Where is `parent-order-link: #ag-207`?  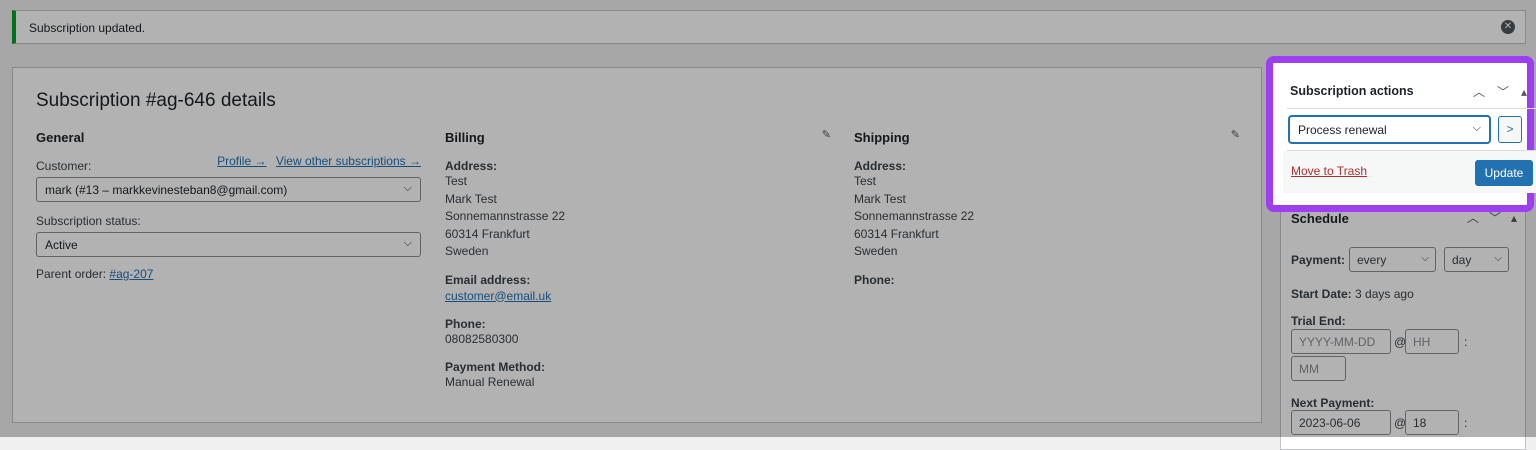 parent-order-link: #ag-207 is located at coordinates (131, 274).